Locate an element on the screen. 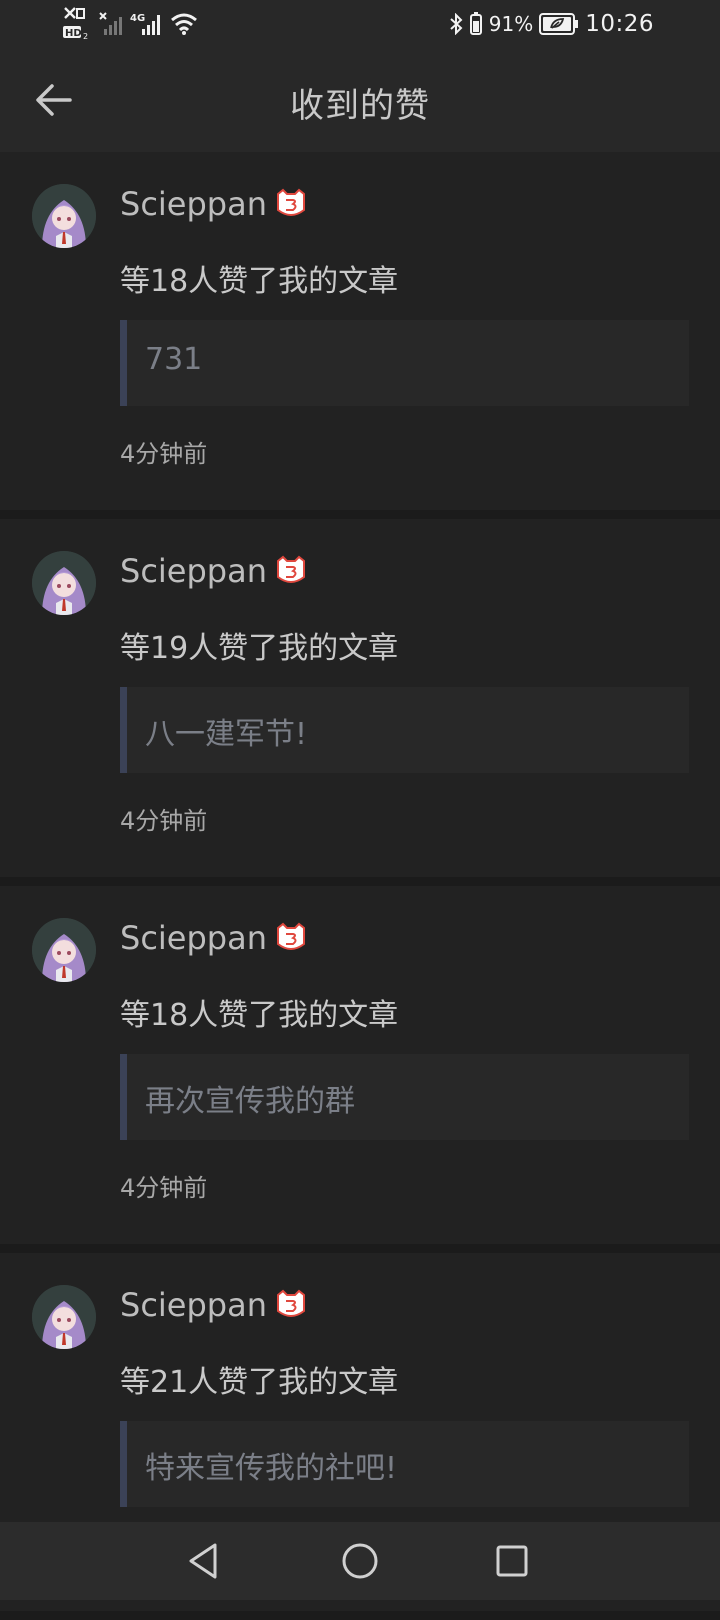 Image resolution: width=720 pixels, height=1620 pixels. article-title: 再次宣传我的群 is located at coordinates (250, 1101).